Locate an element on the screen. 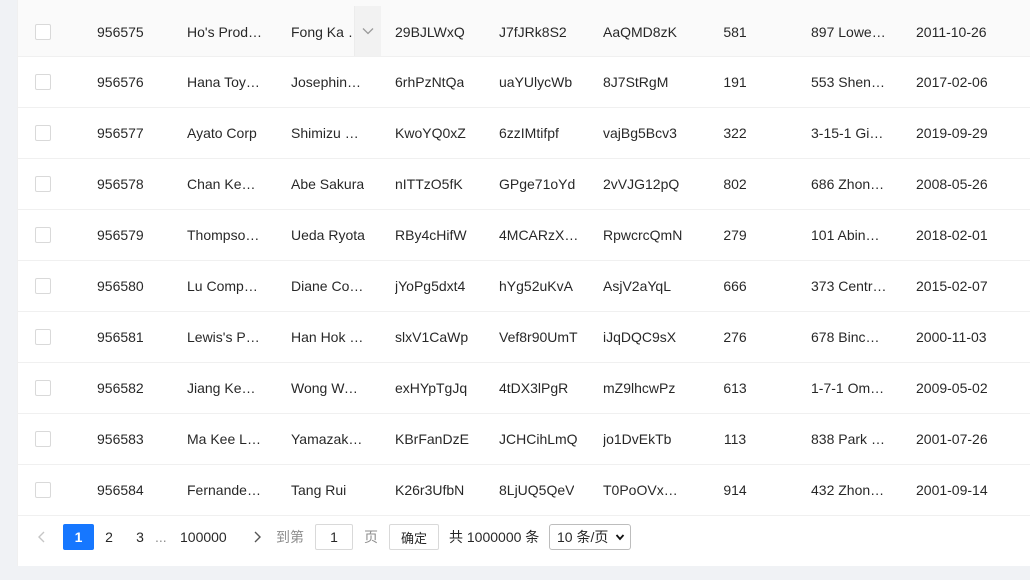 The height and width of the screenshot is (580, 1030). code-a-cell: 6rhPzNtQa is located at coordinates (432, 82).